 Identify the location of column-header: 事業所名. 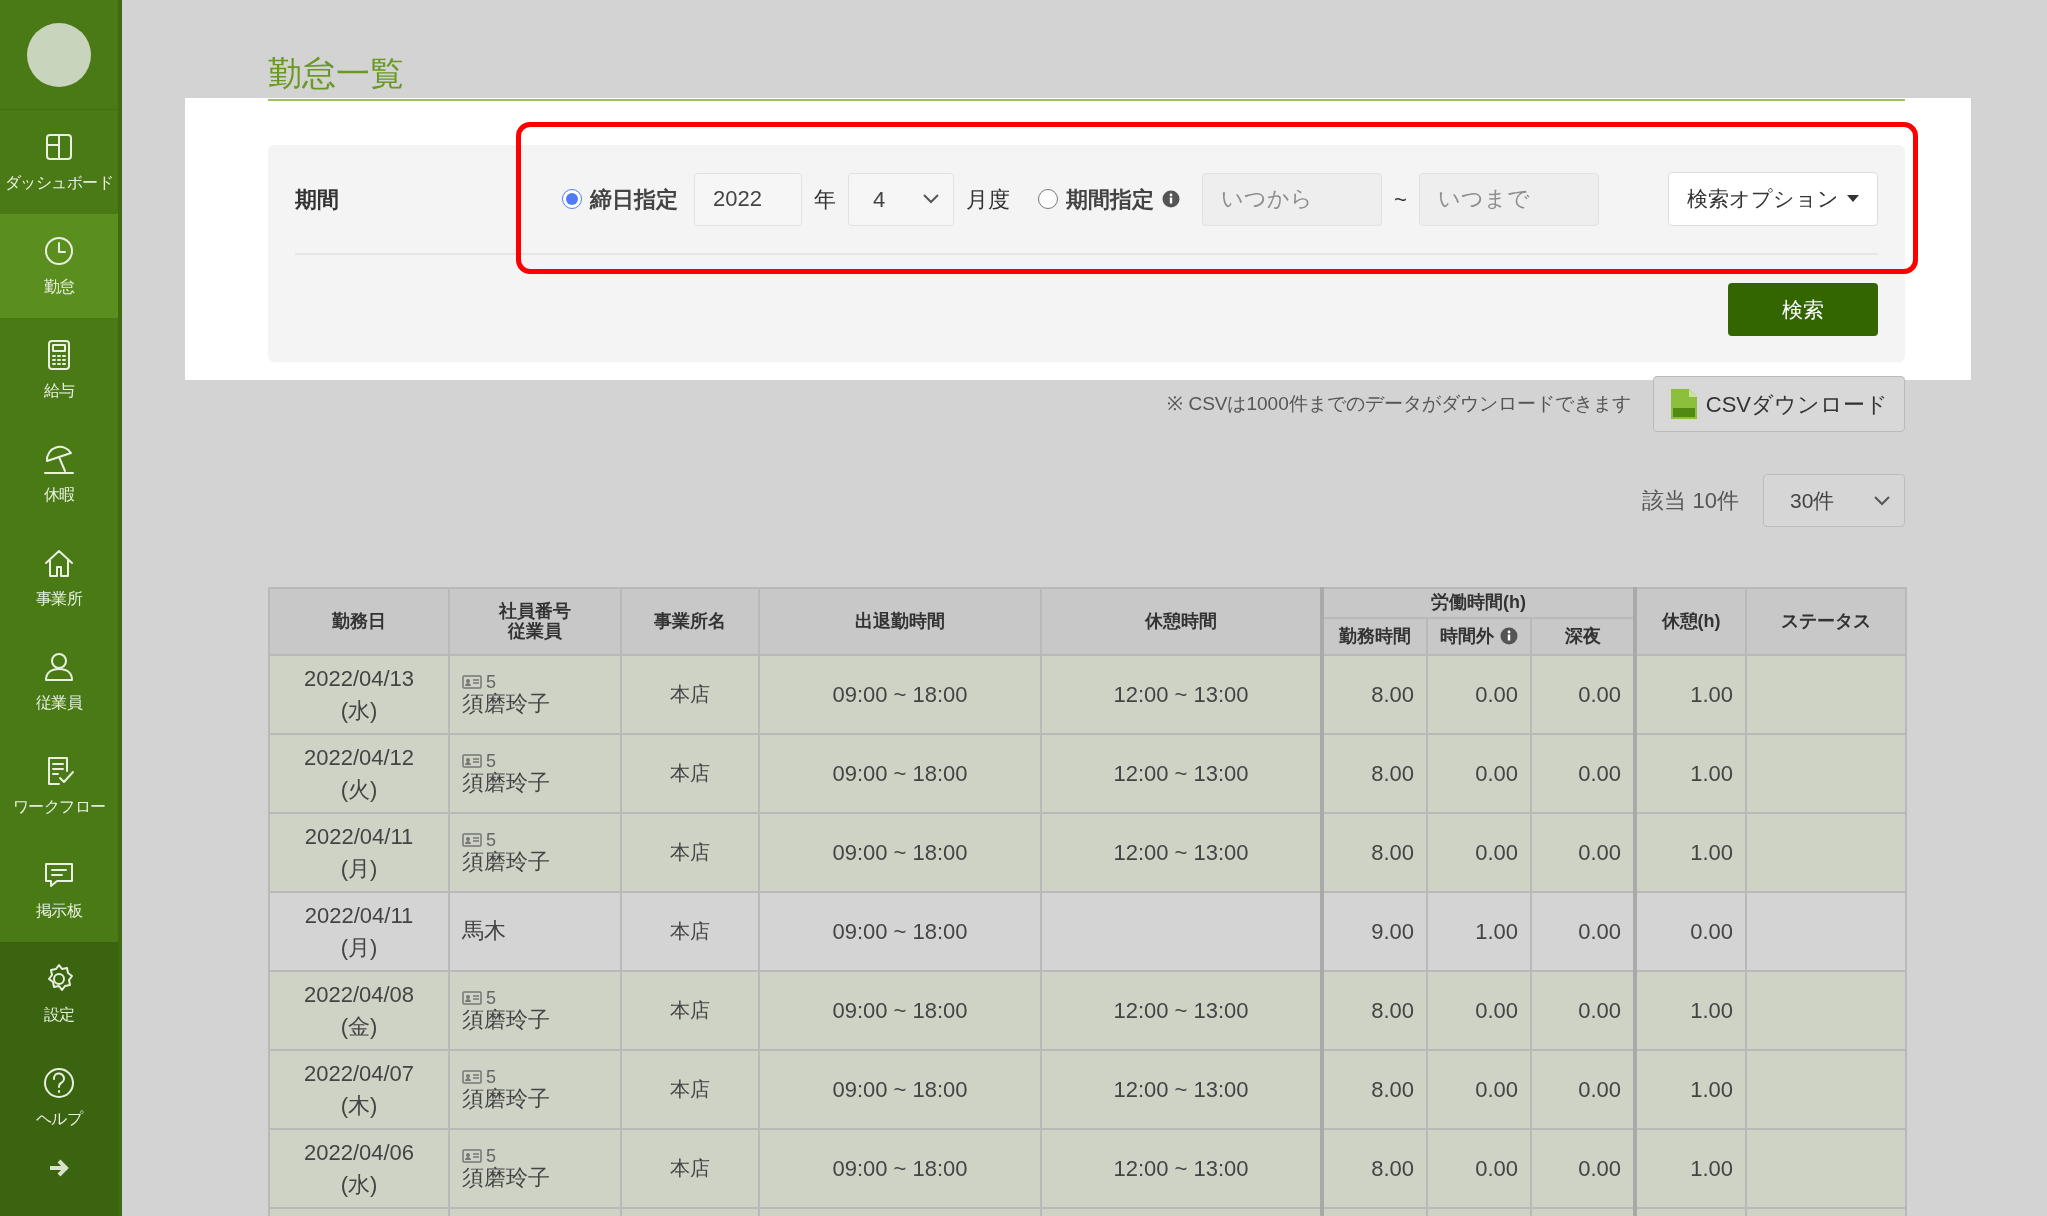
(690, 620).